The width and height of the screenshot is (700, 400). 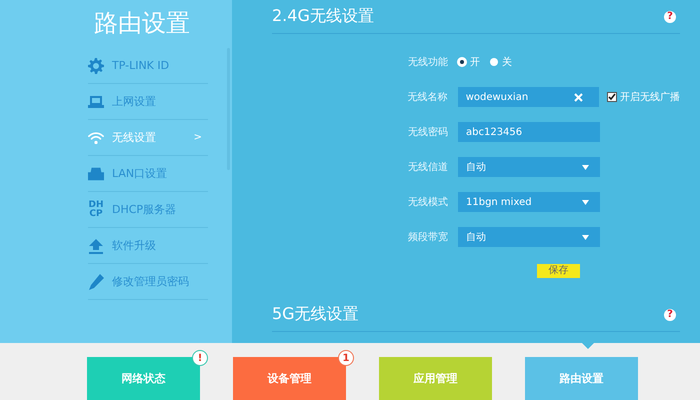 What do you see at coordinates (427, 62) in the screenshot?
I see `field-label: 无线功能` at bounding box center [427, 62].